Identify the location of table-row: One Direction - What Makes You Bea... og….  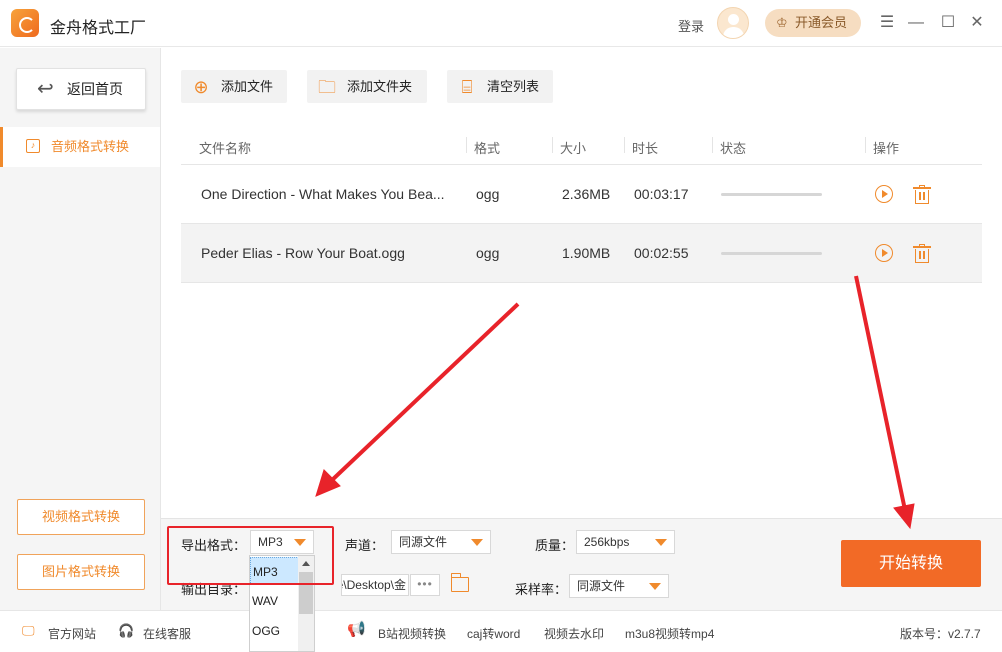
(581, 194).